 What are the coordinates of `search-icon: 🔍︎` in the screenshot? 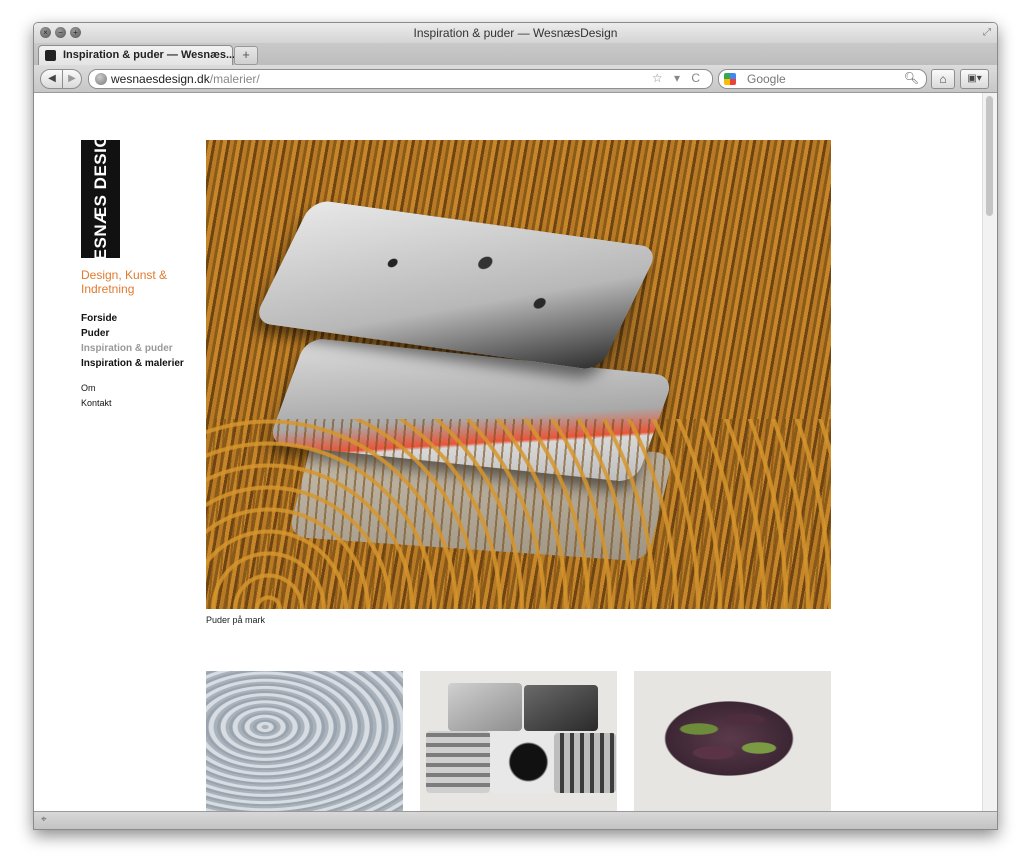 It's located at (911, 78).